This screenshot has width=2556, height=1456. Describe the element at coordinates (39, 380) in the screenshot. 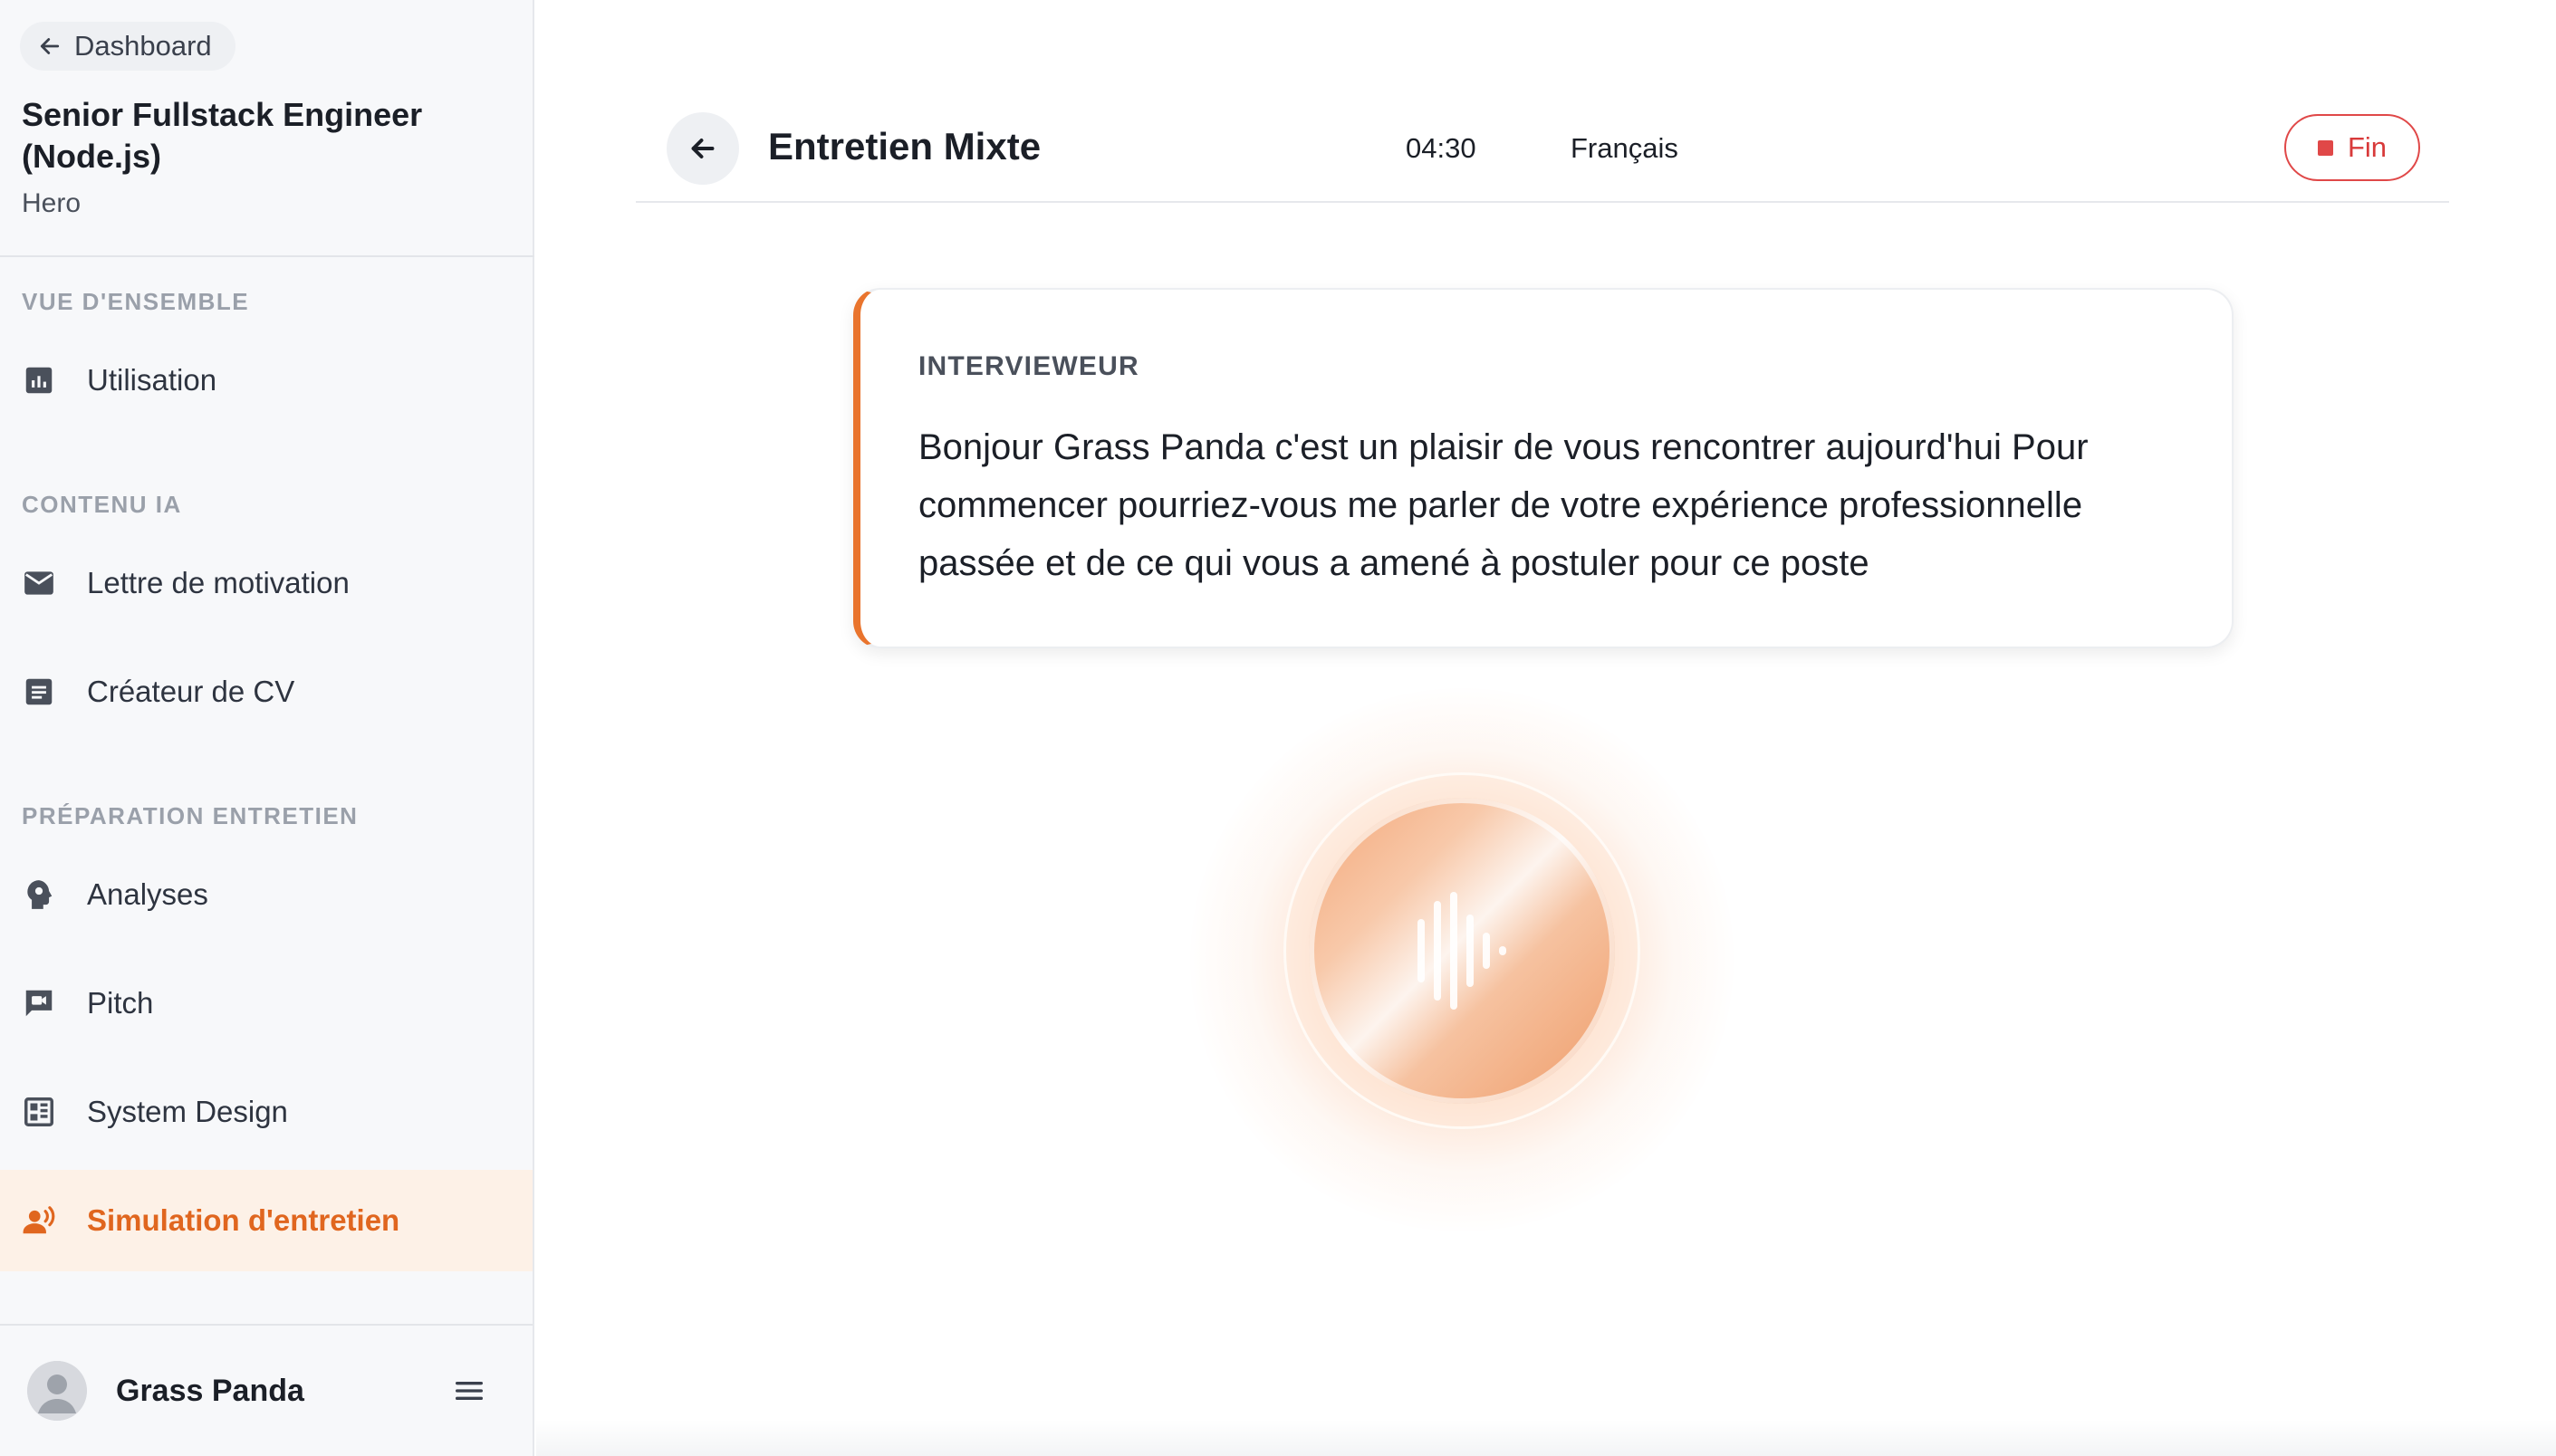

I see `chart-icon` at that location.